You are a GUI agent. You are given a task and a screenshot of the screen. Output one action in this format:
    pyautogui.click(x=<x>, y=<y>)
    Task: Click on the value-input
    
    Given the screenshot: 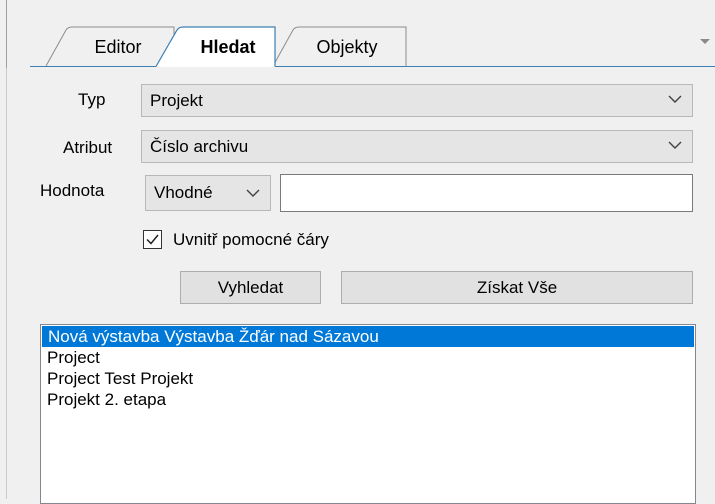 What is the action you would take?
    pyautogui.click(x=486, y=193)
    